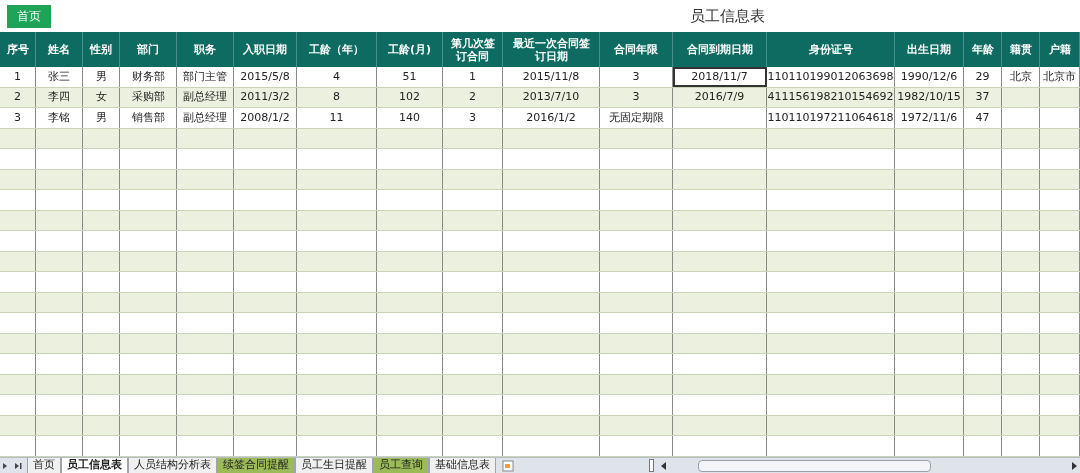 The image size is (1080, 473). Describe the element at coordinates (727, 16) in the screenshot. I see `sheet-title: 员工信息表` at that location.